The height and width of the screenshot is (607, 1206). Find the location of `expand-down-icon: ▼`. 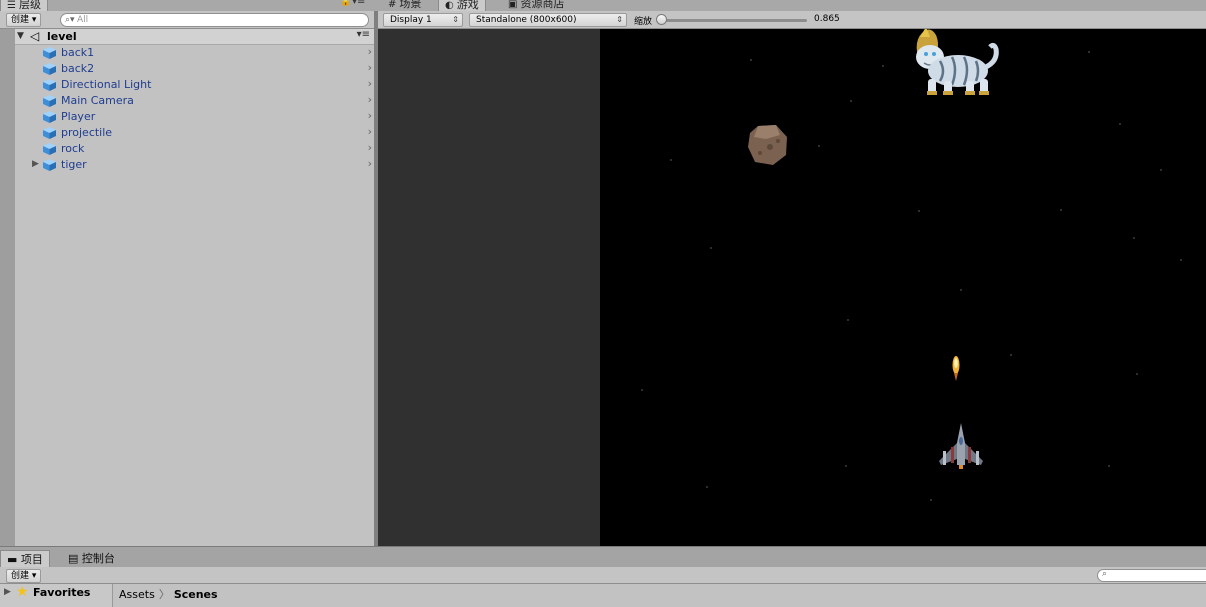

expand-down-icon: ▼ is located at coordinates (20, 36).